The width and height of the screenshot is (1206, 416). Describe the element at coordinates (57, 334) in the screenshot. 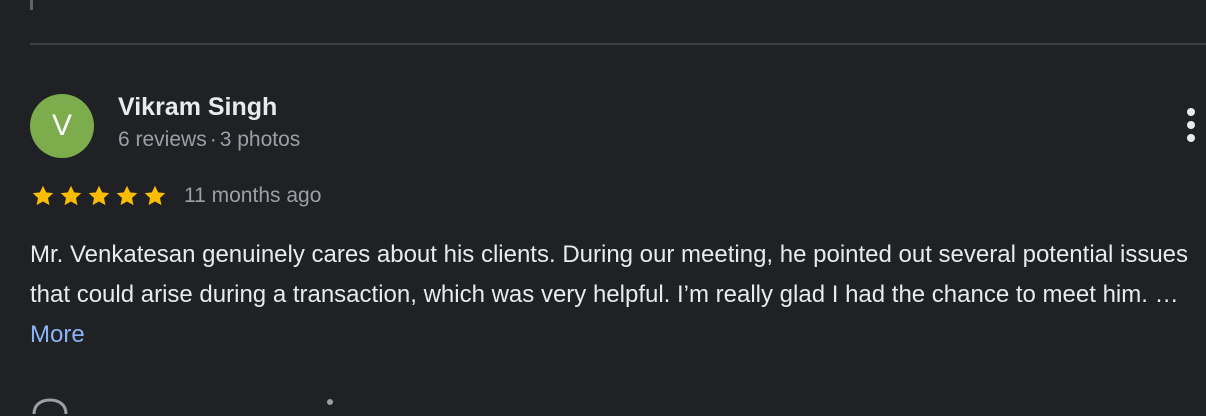

I see `more-link: More` at that location.